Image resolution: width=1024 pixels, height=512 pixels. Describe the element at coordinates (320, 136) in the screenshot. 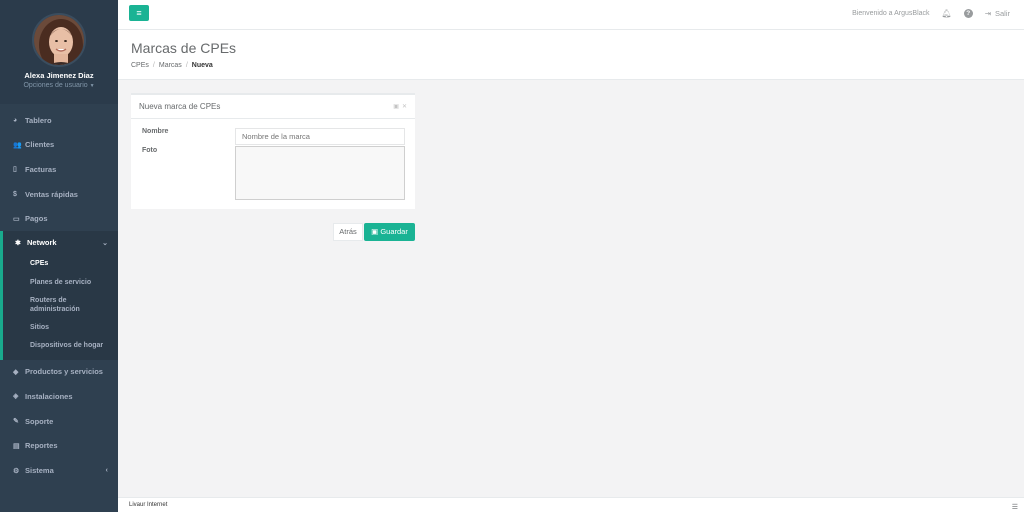

I see `brand-name-input` at that location.